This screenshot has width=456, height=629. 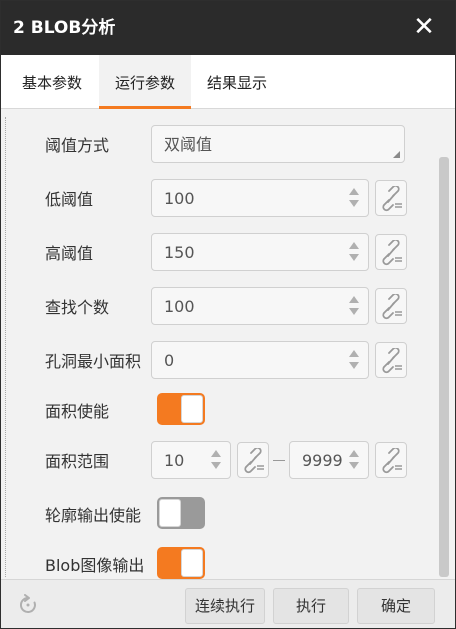 I want to click on footer-bar: 连续执行 执行 确定, so click(x=228, y=603).